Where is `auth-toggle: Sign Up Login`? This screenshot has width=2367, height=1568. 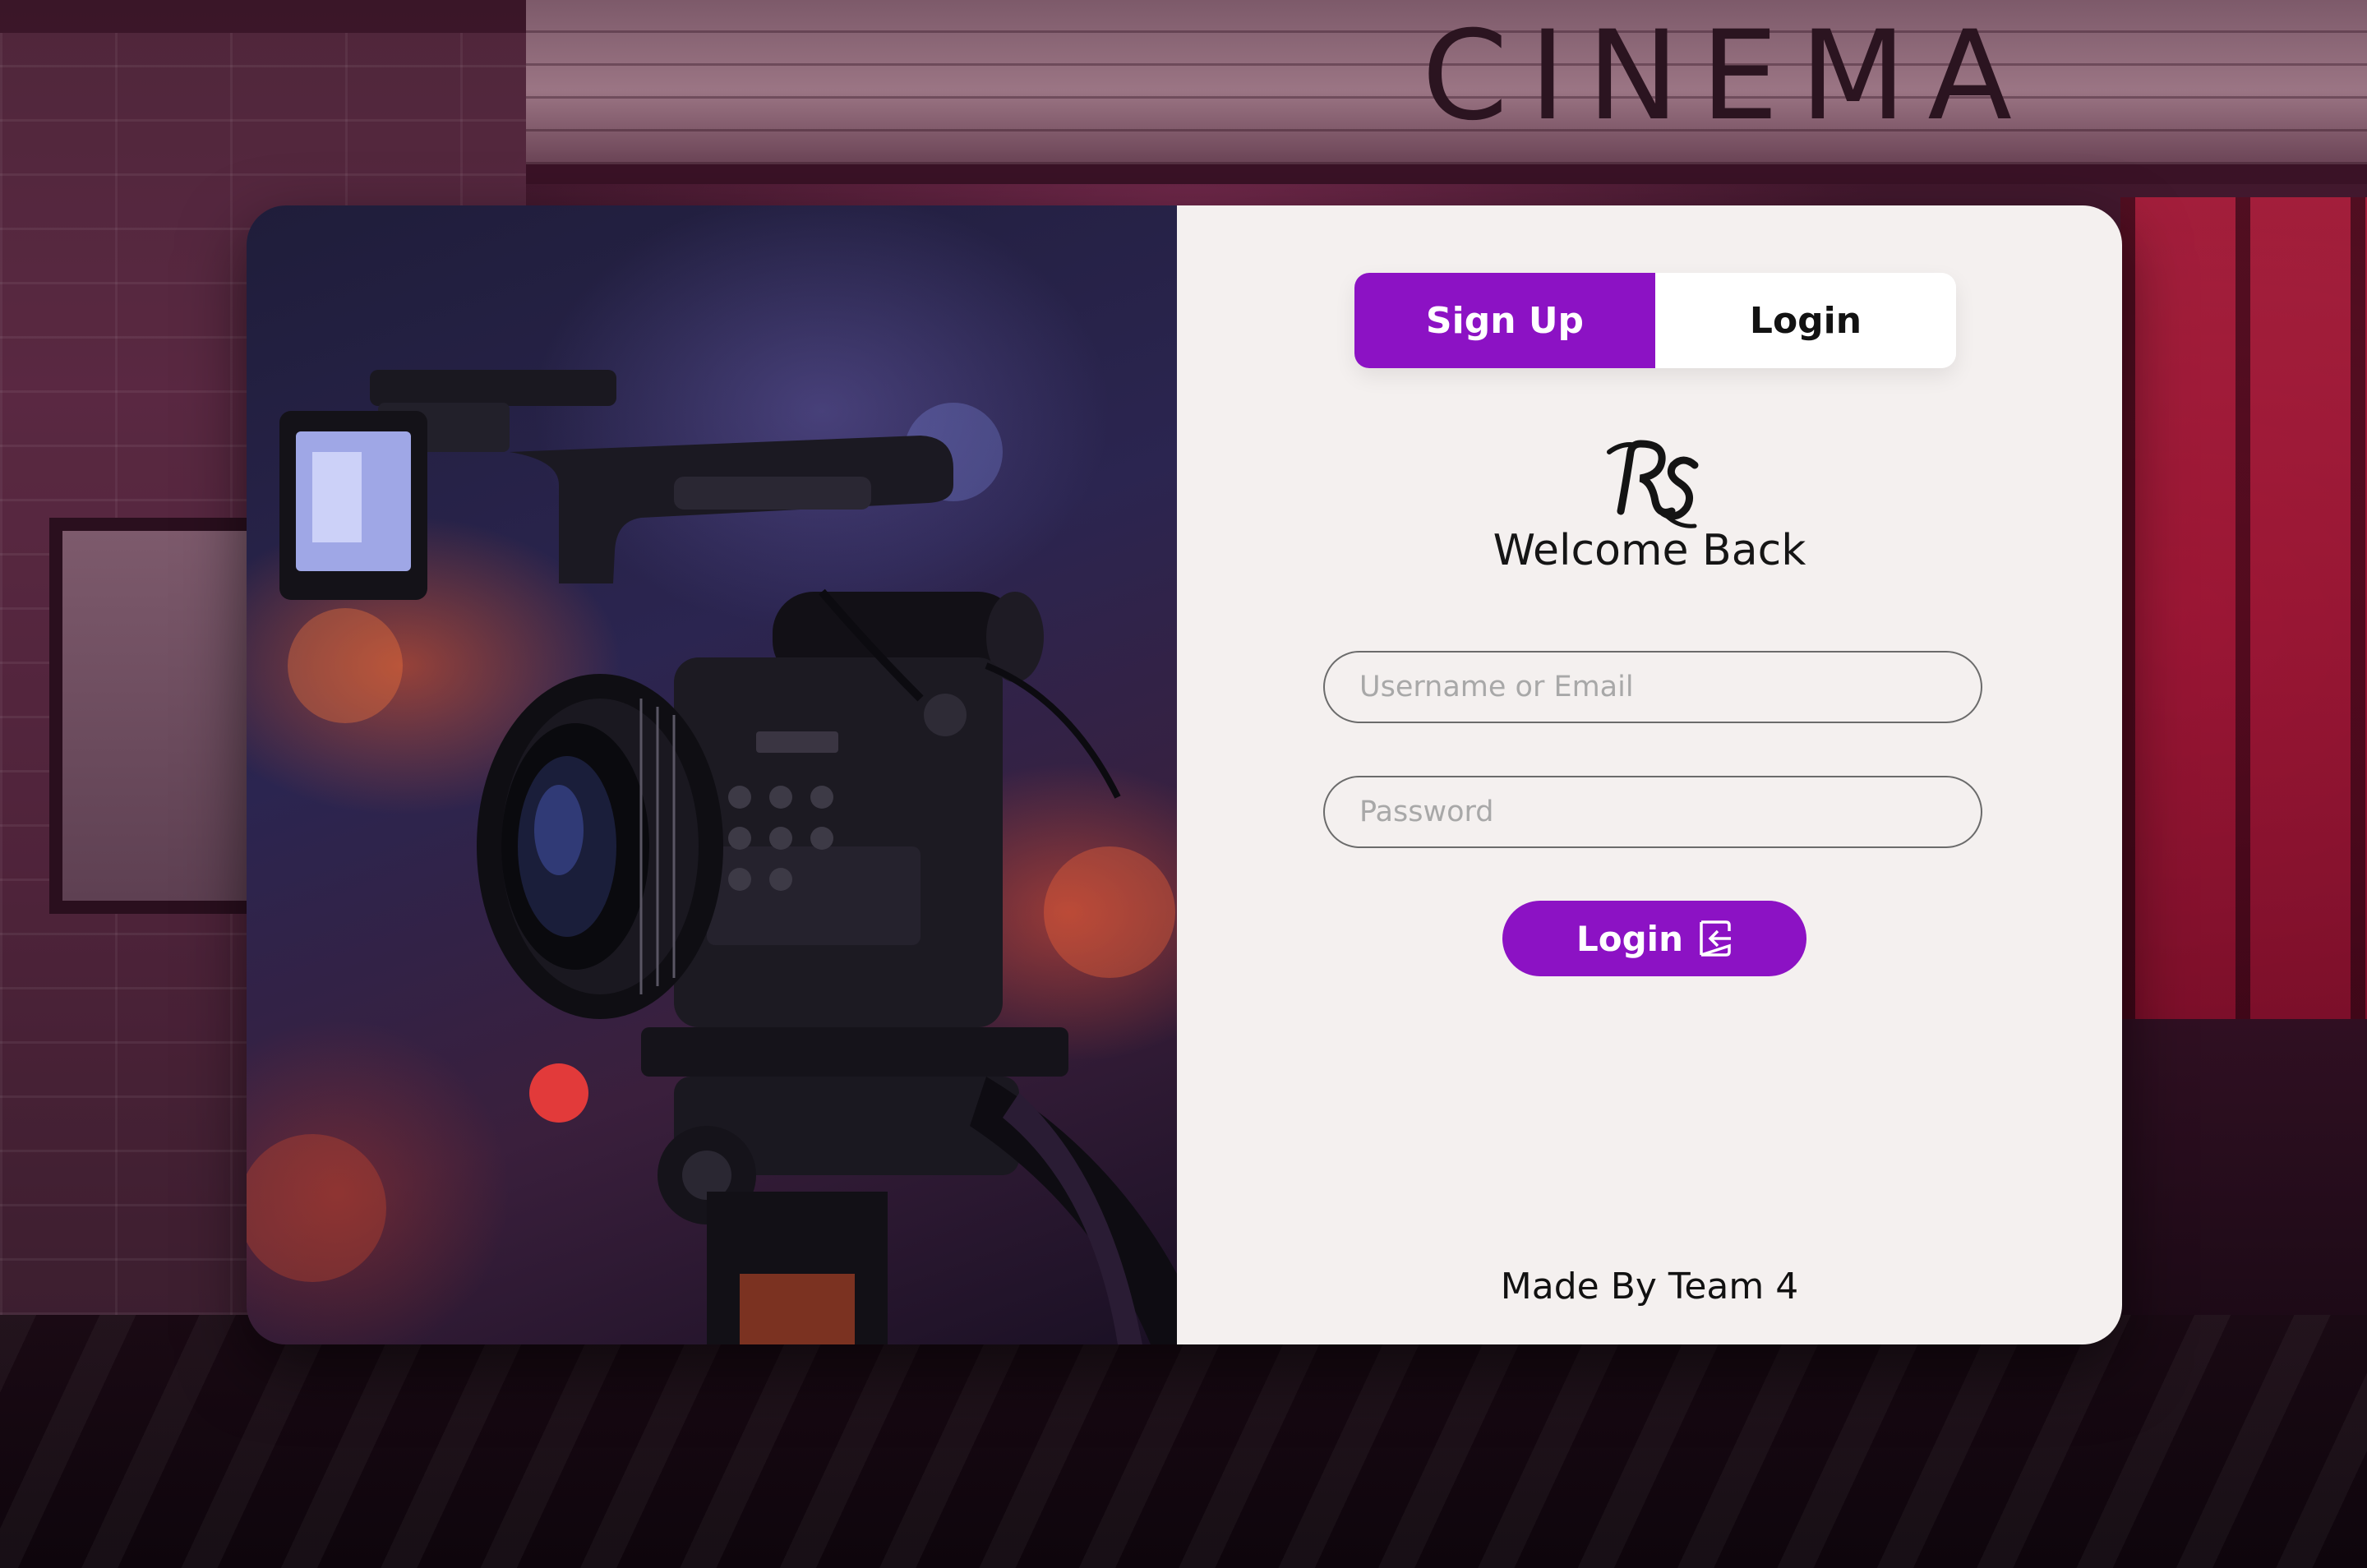 auth-toggle: Sign Up Login is located at coordinates (1655, 320).